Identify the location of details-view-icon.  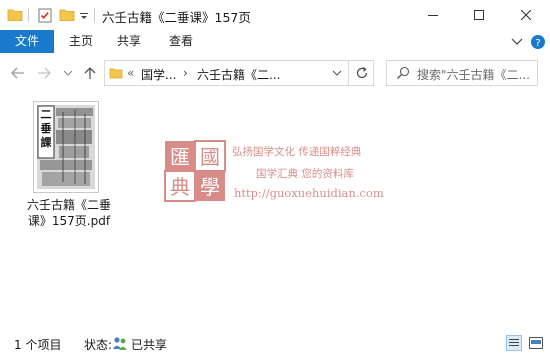
(514, 343).